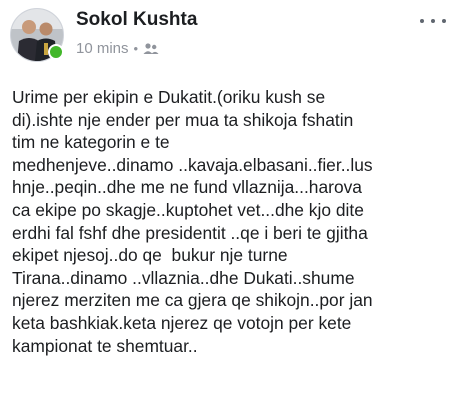 This screenshot has height=410, width=464. What do you see at coordinates (422, 21) in the screenshot?
I see `more-horizontal-icon` at bounding box center [422, 21].